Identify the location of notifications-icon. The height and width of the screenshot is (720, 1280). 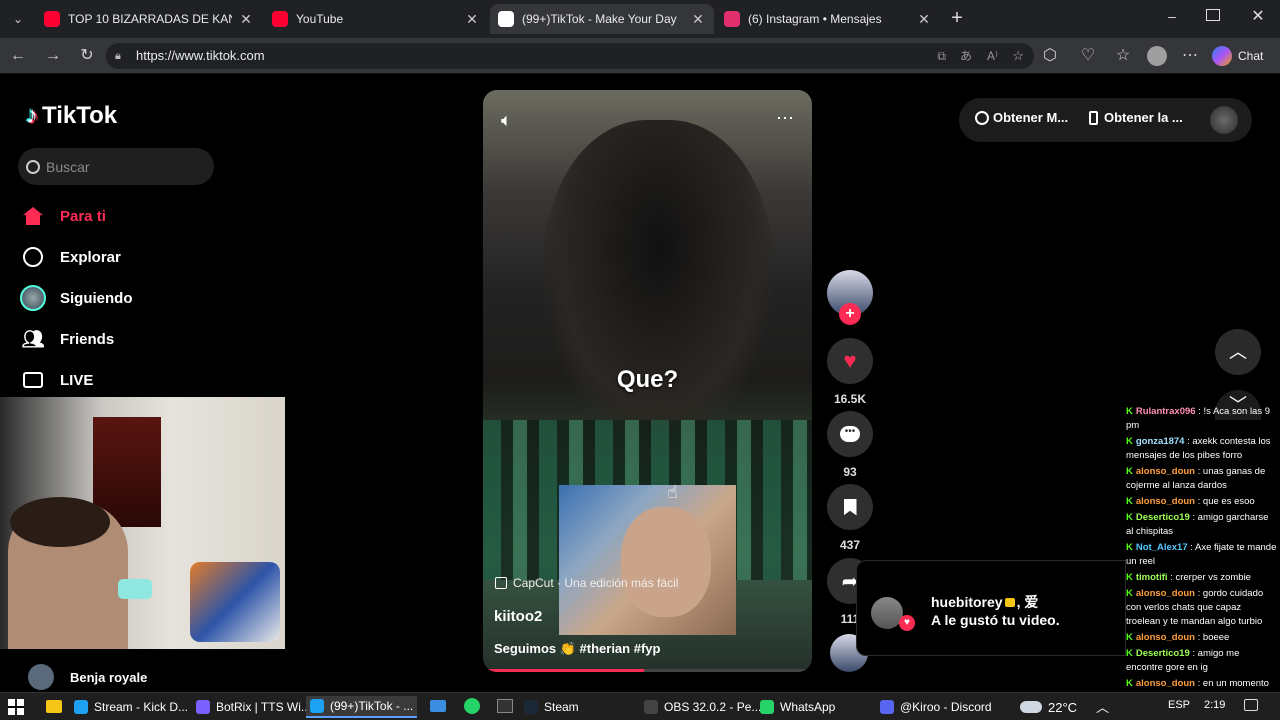
(1251, 705).